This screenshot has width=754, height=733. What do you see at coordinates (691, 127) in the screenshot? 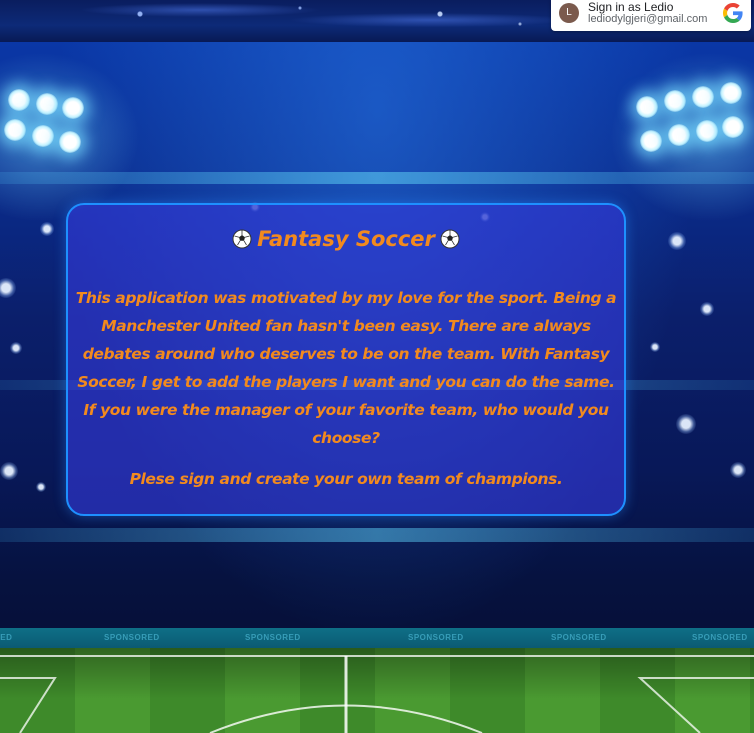
I see `floodlight-right` at bounding box center [691, 127].